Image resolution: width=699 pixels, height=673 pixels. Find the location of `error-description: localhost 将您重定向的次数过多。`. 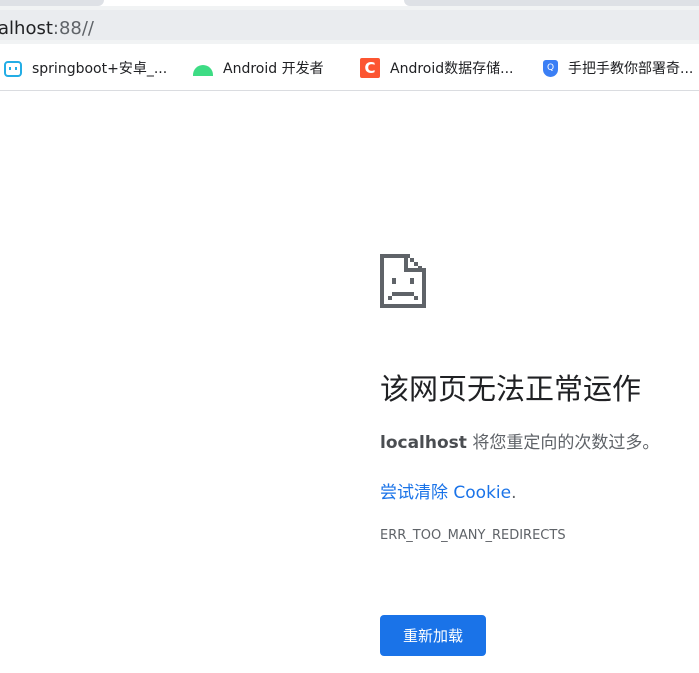

error-description: localhost 将您重定向的次数过多。 is located at coordinates (519, 440).